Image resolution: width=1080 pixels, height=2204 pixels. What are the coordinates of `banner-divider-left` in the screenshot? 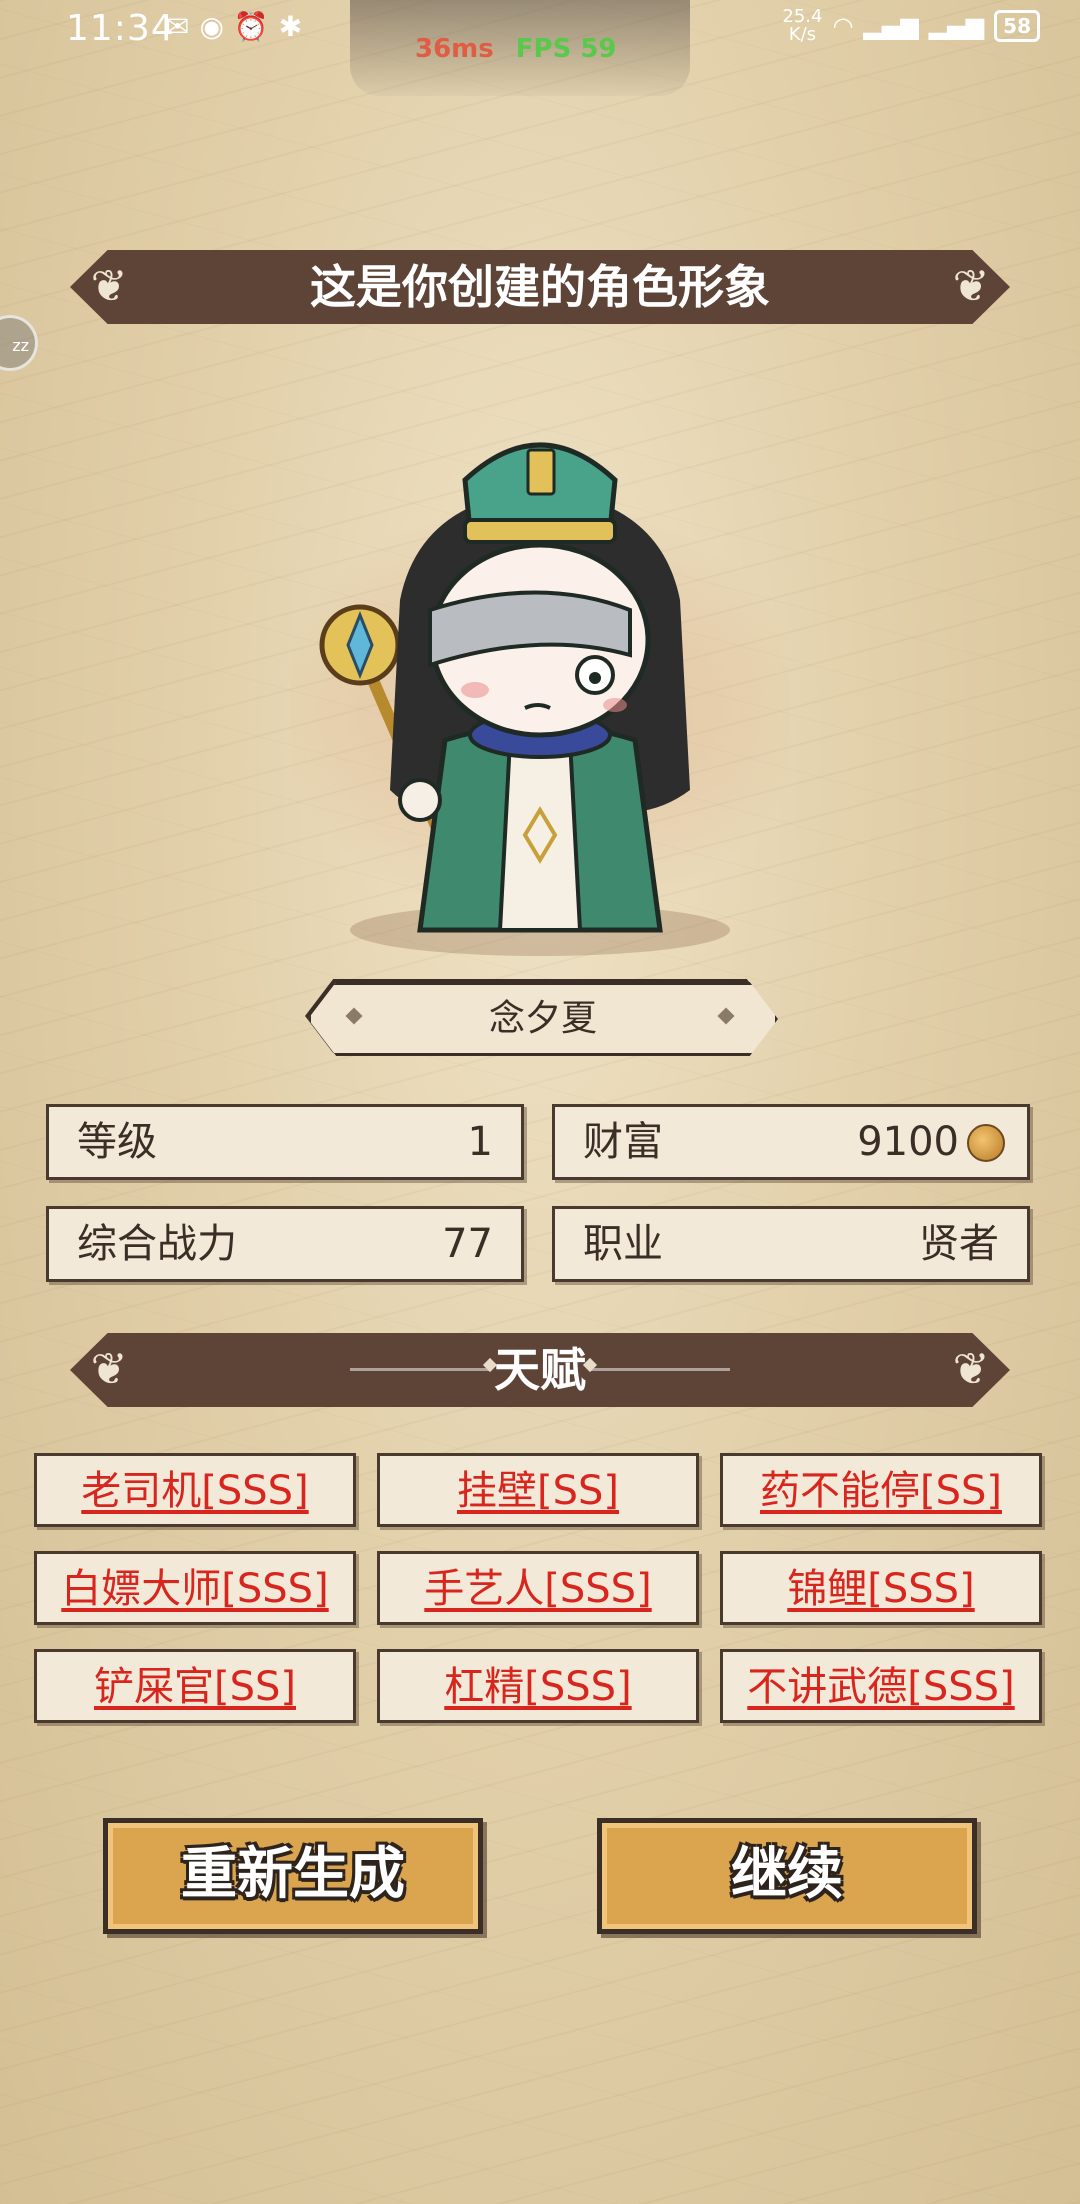 It's located at (420, 1369).